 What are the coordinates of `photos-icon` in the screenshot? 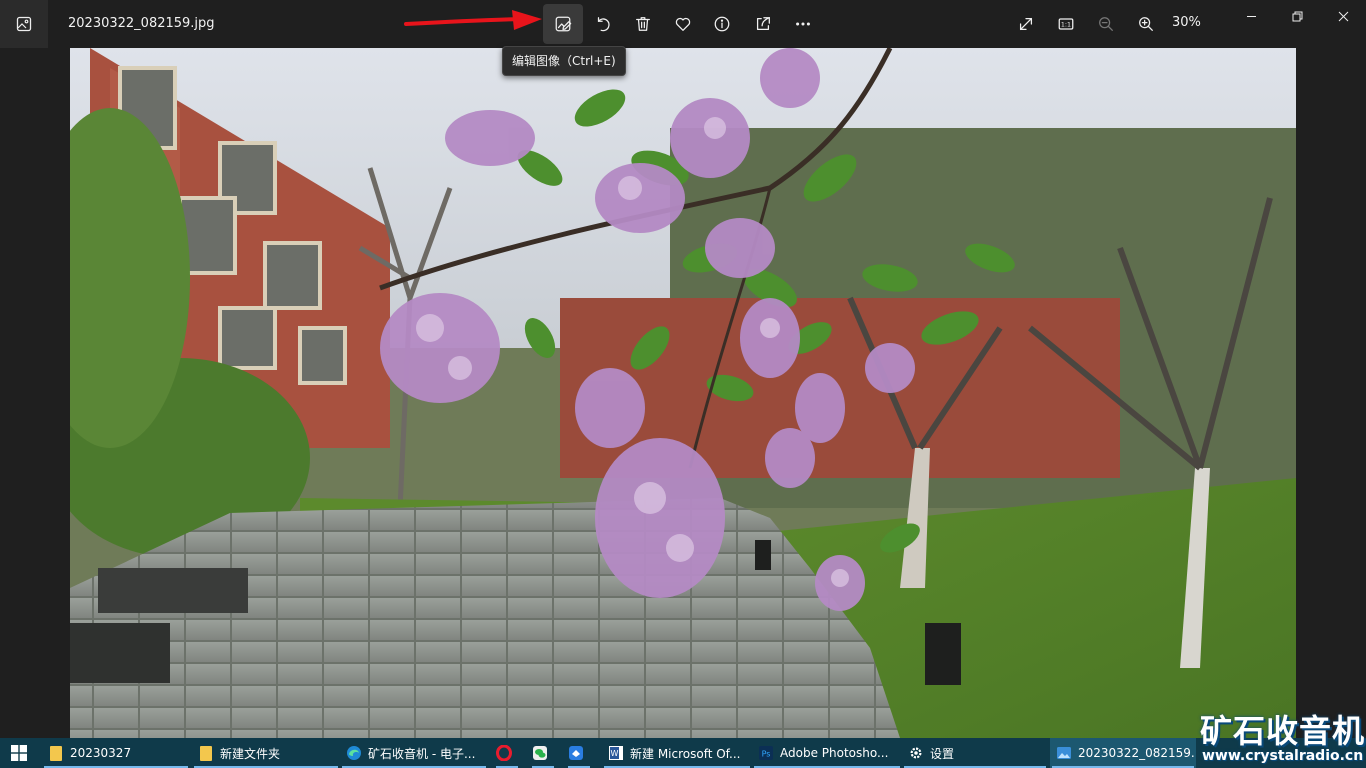 It's located at (1064, 753).